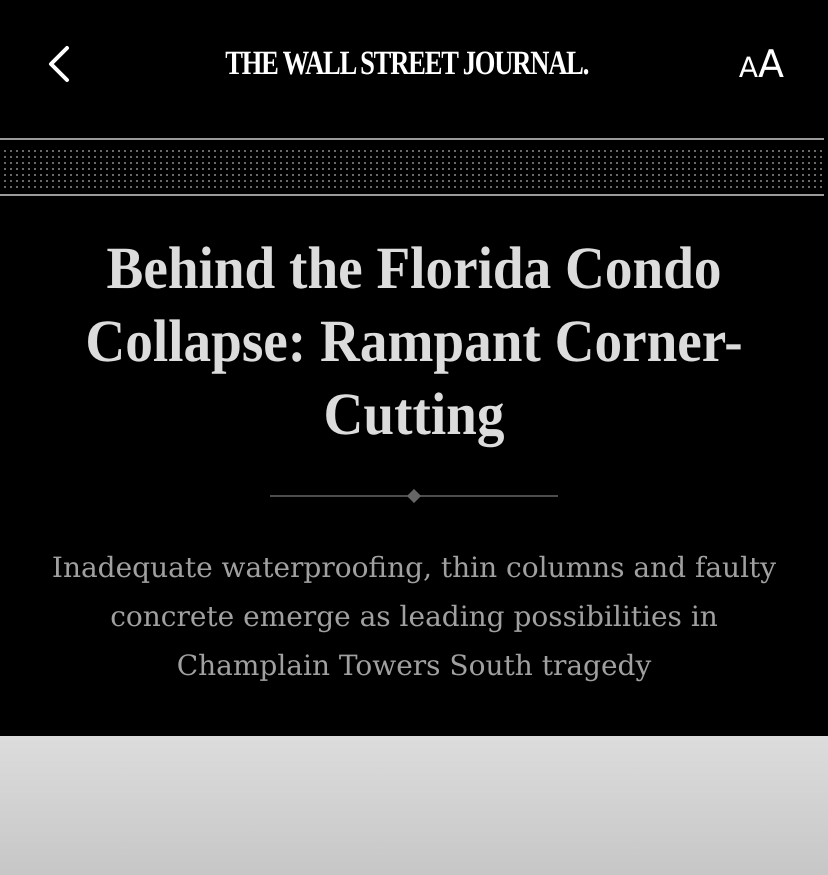  Describe the element at coordinates (414, 617) in the screenshot. I see `article-summary: Inadequate waterproofing, thin columns and faulty concrete emerge as leading possibilities in Champlain Towers South tragedy` at that location.